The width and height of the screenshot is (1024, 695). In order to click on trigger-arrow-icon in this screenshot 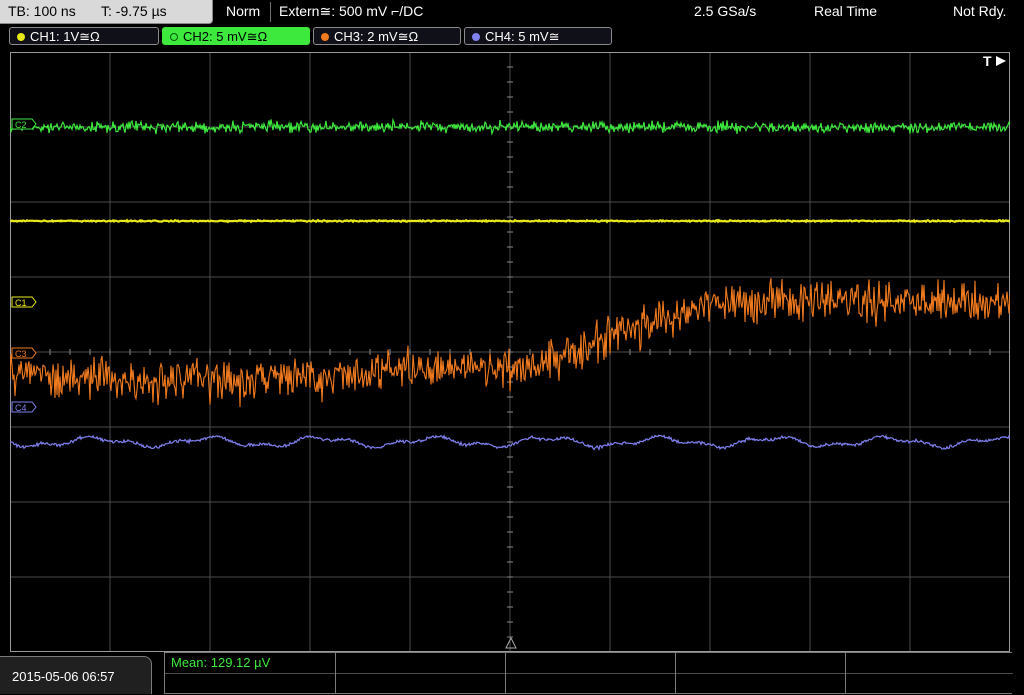, I will do `click(1001, 61)`.